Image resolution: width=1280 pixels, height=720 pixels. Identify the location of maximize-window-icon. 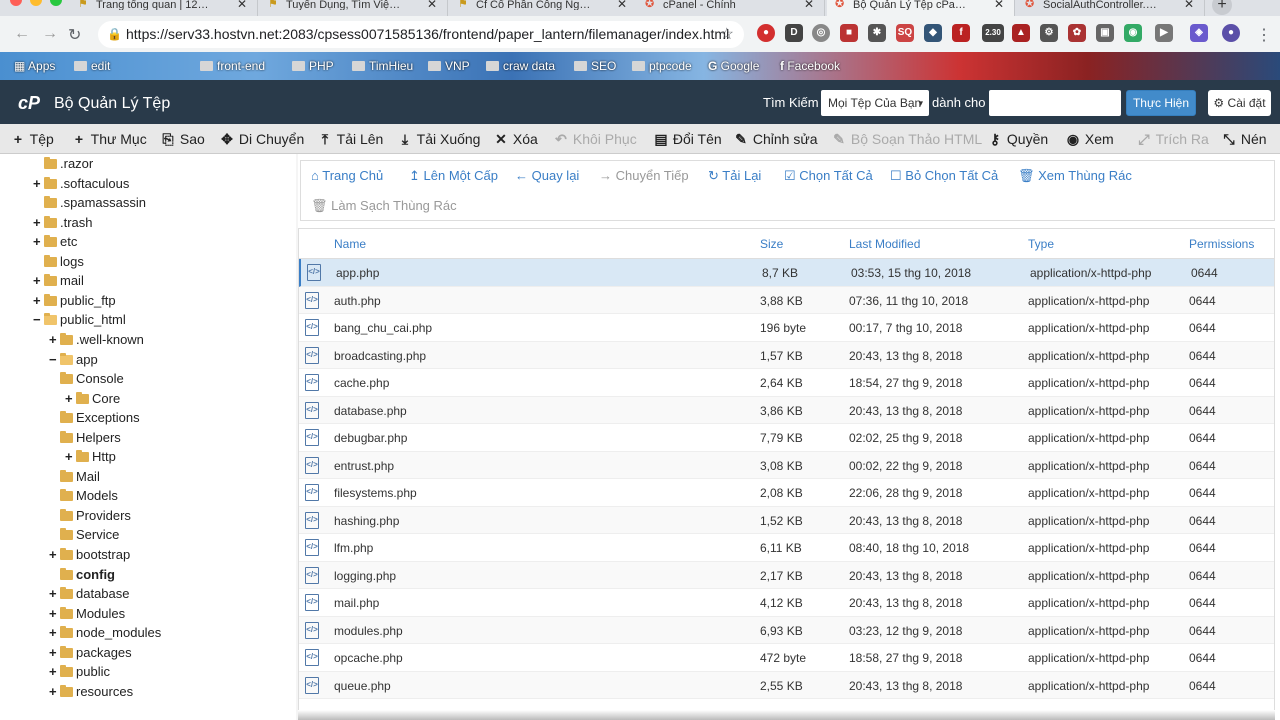
(56, 3).